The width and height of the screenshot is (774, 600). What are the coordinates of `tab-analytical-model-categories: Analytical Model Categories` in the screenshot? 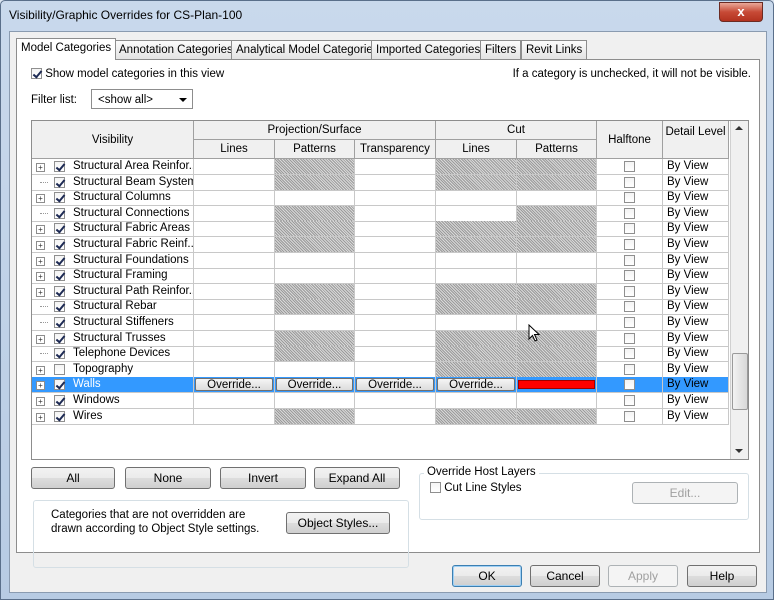 It's located at (307, 49).